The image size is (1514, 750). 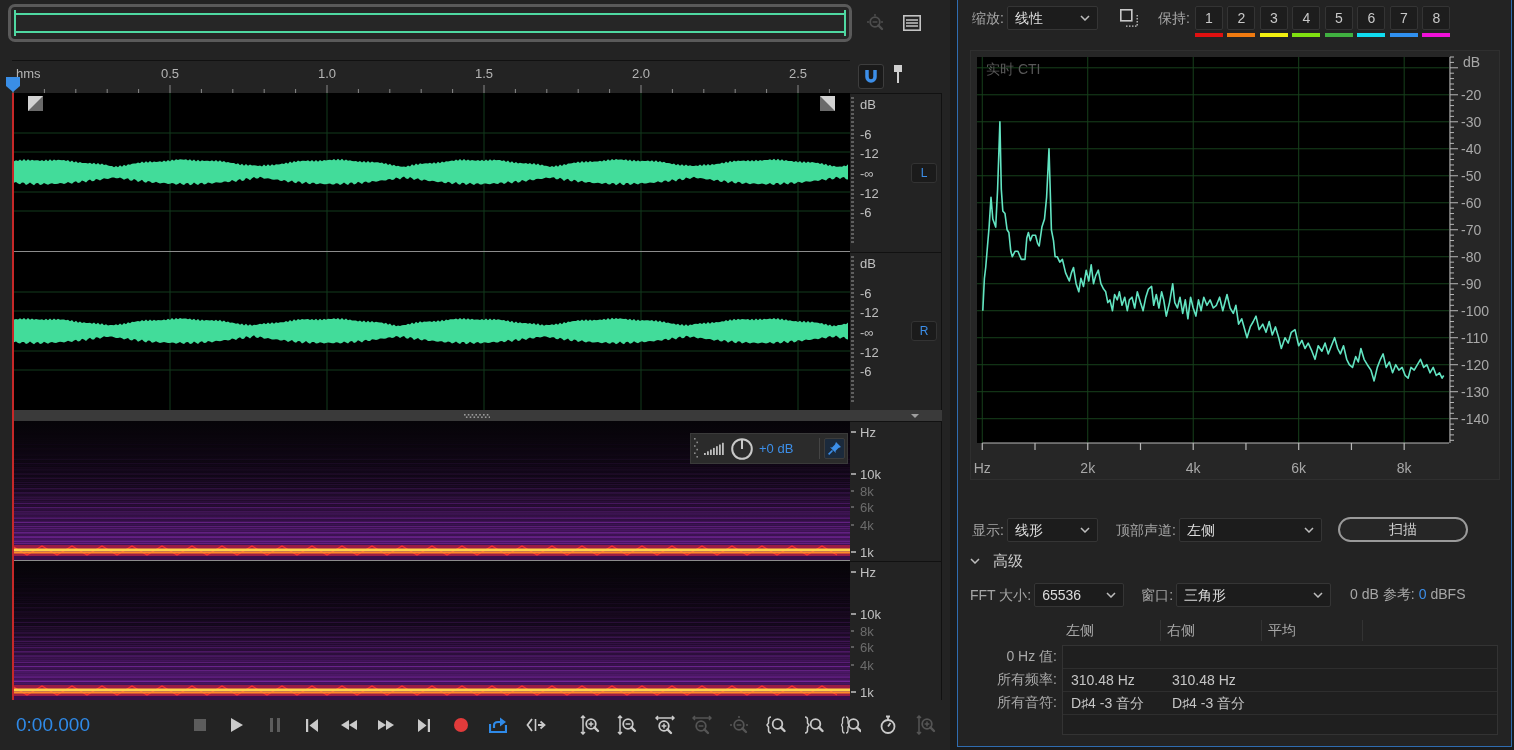 What do you see at coordinates (1471, 94) in the screenshot?
I see `axis-tick-label: -20` at bounding box center [1471, 94].